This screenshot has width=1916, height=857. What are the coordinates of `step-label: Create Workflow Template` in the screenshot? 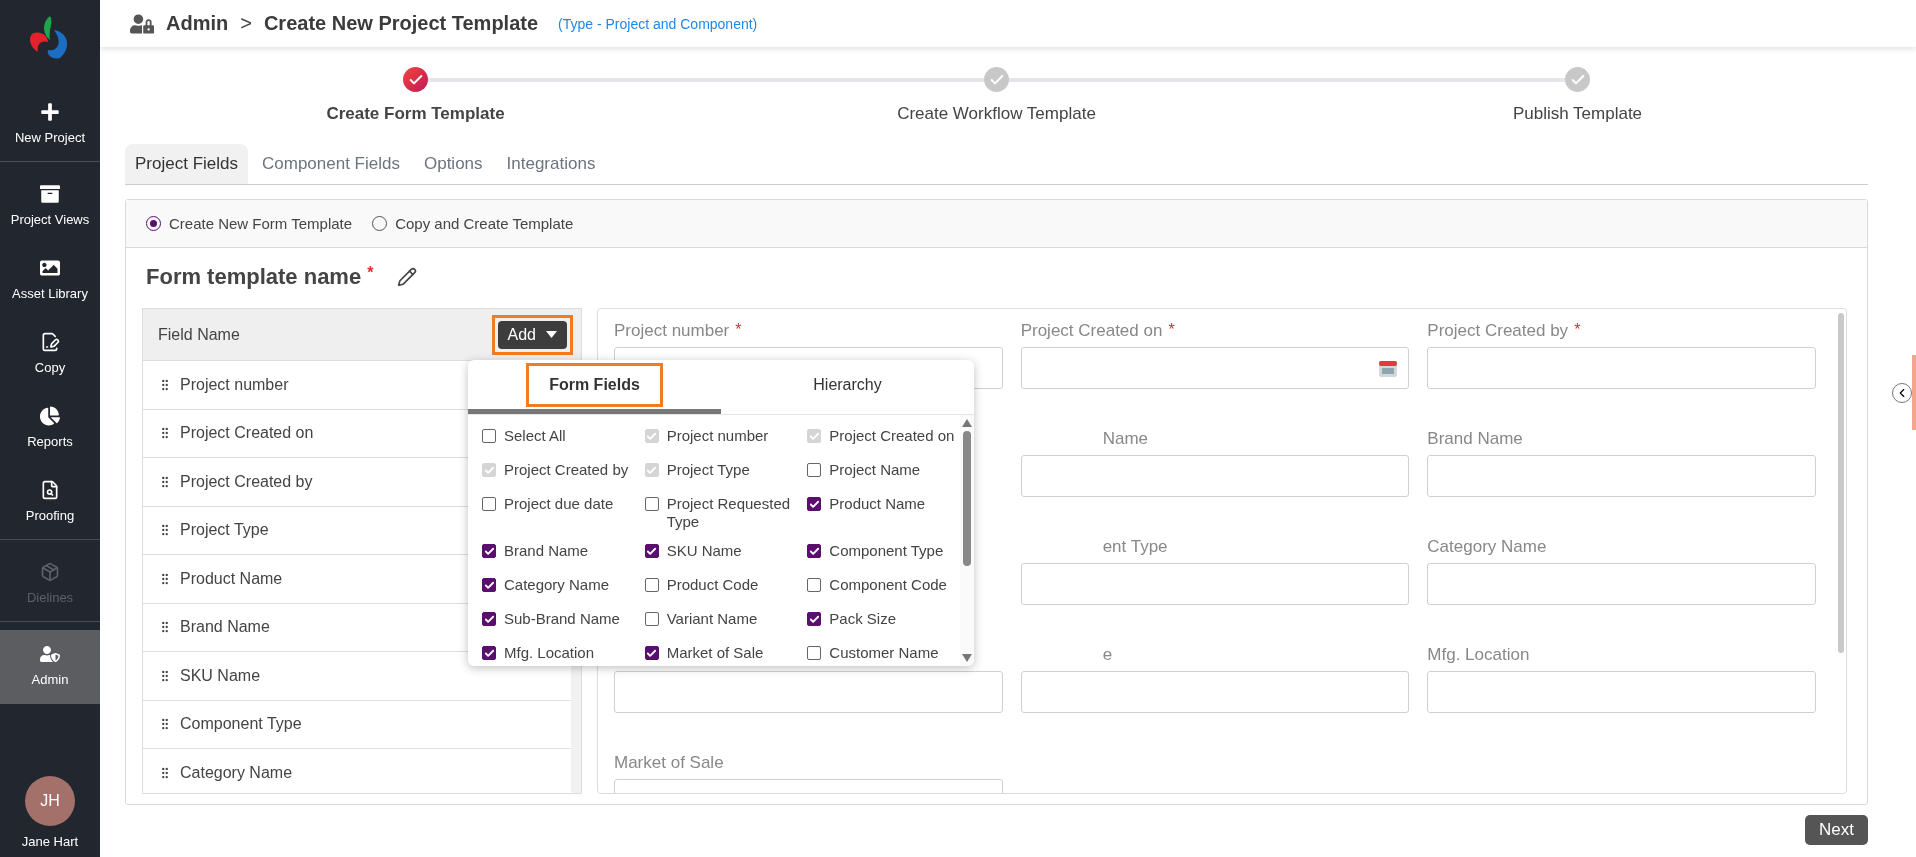 It's located at (996, 114).